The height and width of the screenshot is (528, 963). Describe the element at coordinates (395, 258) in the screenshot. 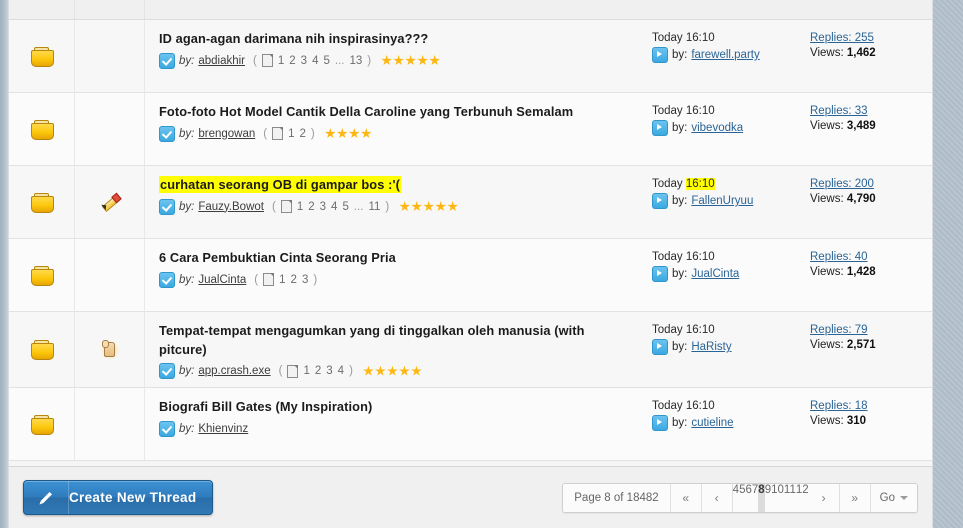

I see `thread-title-link: 6 Cara Pembuktian Cinta Seorang Pria` at that location.